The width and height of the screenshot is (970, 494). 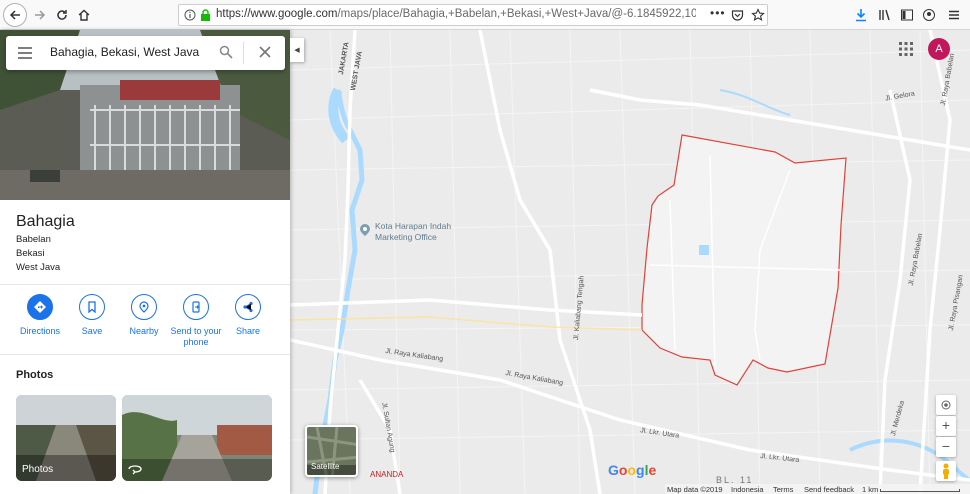 I want to click on sidebar-icon, so click(x=907, y=15).